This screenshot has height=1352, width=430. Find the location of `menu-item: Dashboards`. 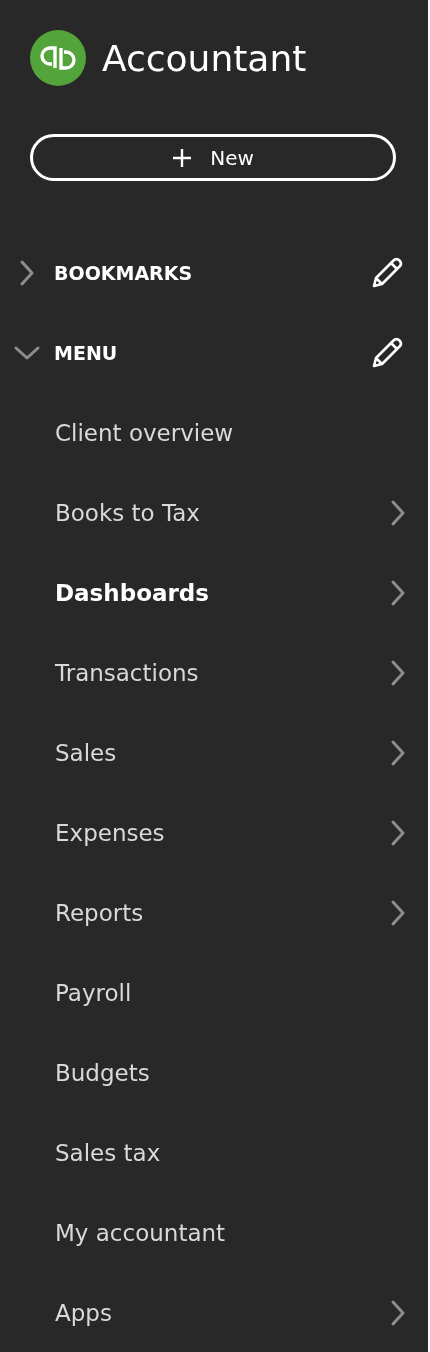

menu-item: Dashboards is located at coordinates (222, 593).